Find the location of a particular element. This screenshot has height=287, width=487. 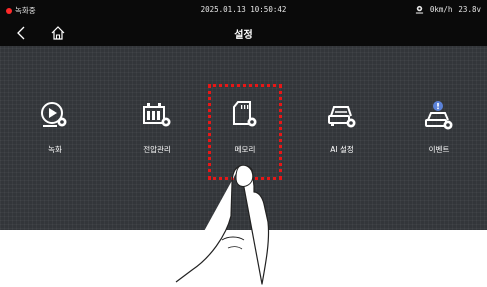

right-status: 0km/h 23.8v is located at coordinates (448, 9).